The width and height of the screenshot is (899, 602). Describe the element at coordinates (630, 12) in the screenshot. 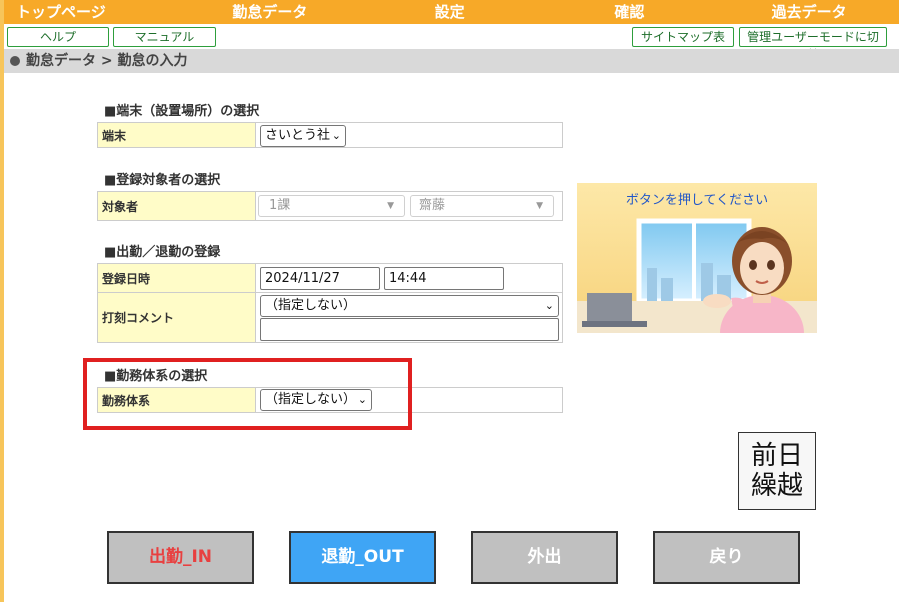

I see `nav-confirm: 確認` at that location.